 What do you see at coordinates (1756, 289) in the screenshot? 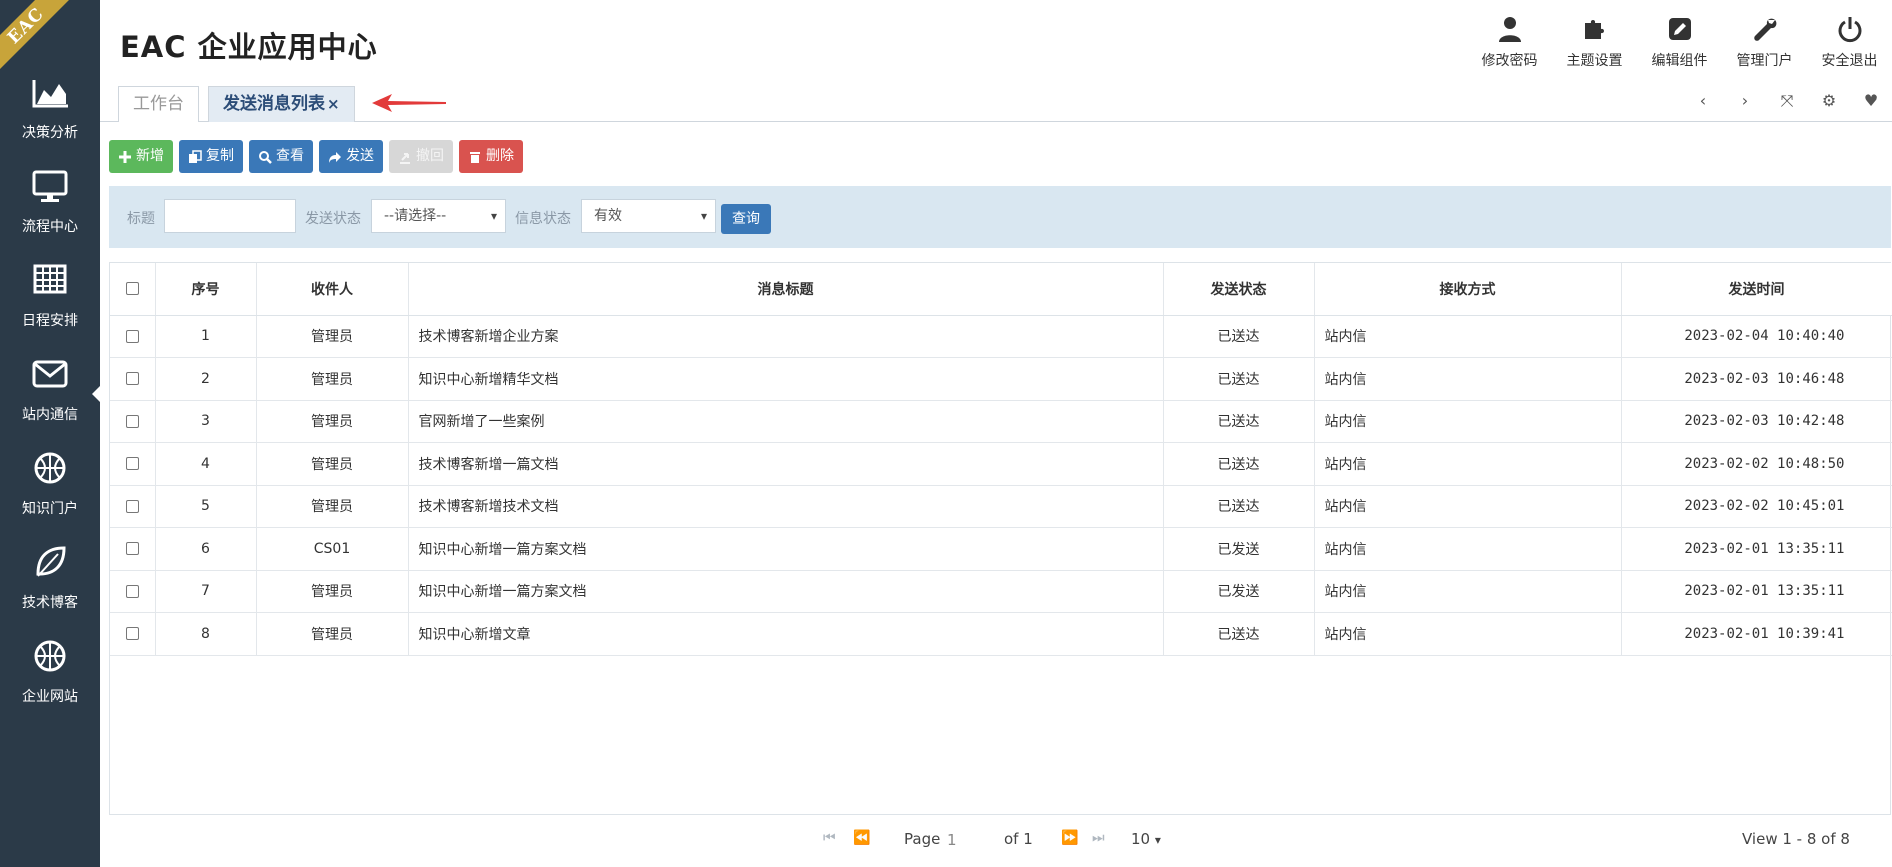
I see `column-header-time: 发送时间` at bounding box center [1756, 289].